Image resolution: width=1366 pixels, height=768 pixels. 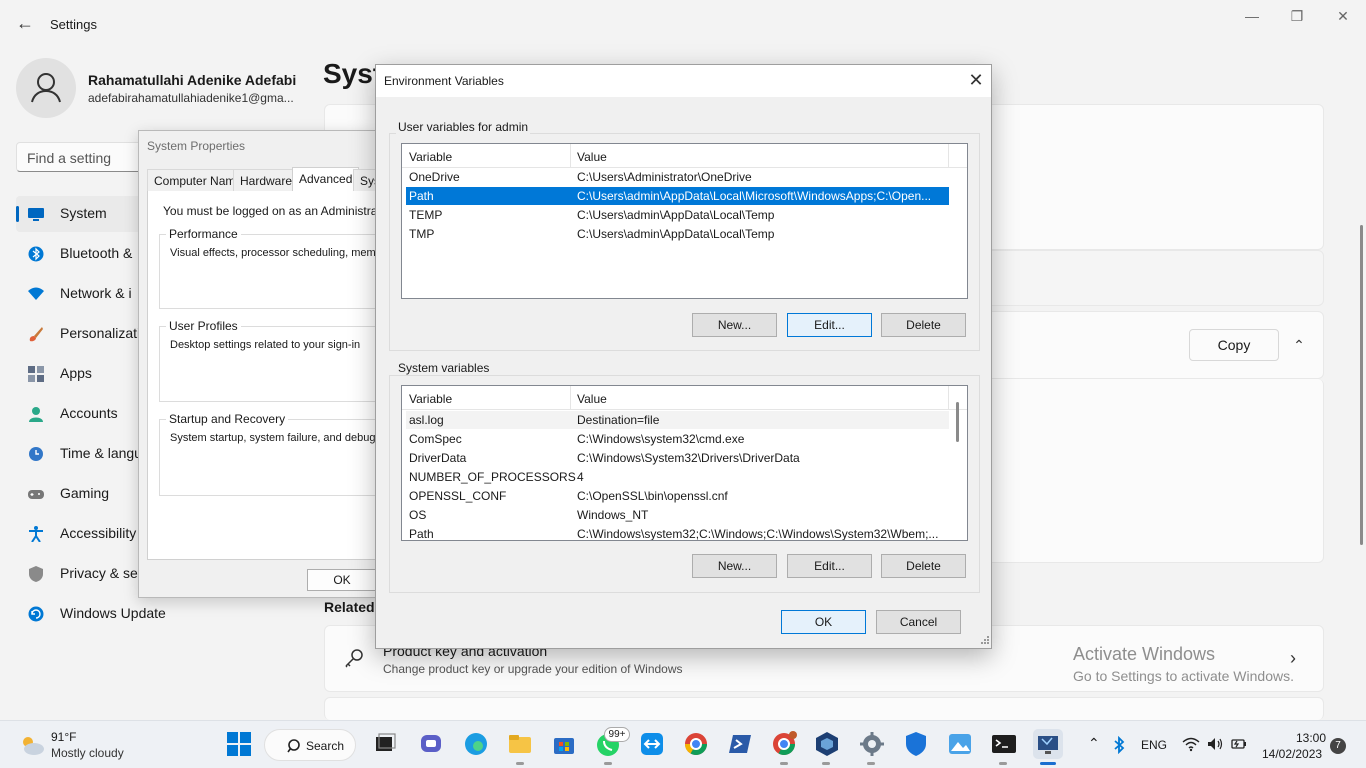 What do you see at coordinates (976, 81) in the screenshot?
I see `close-icon: ✕` at bounding box center [976, 81].